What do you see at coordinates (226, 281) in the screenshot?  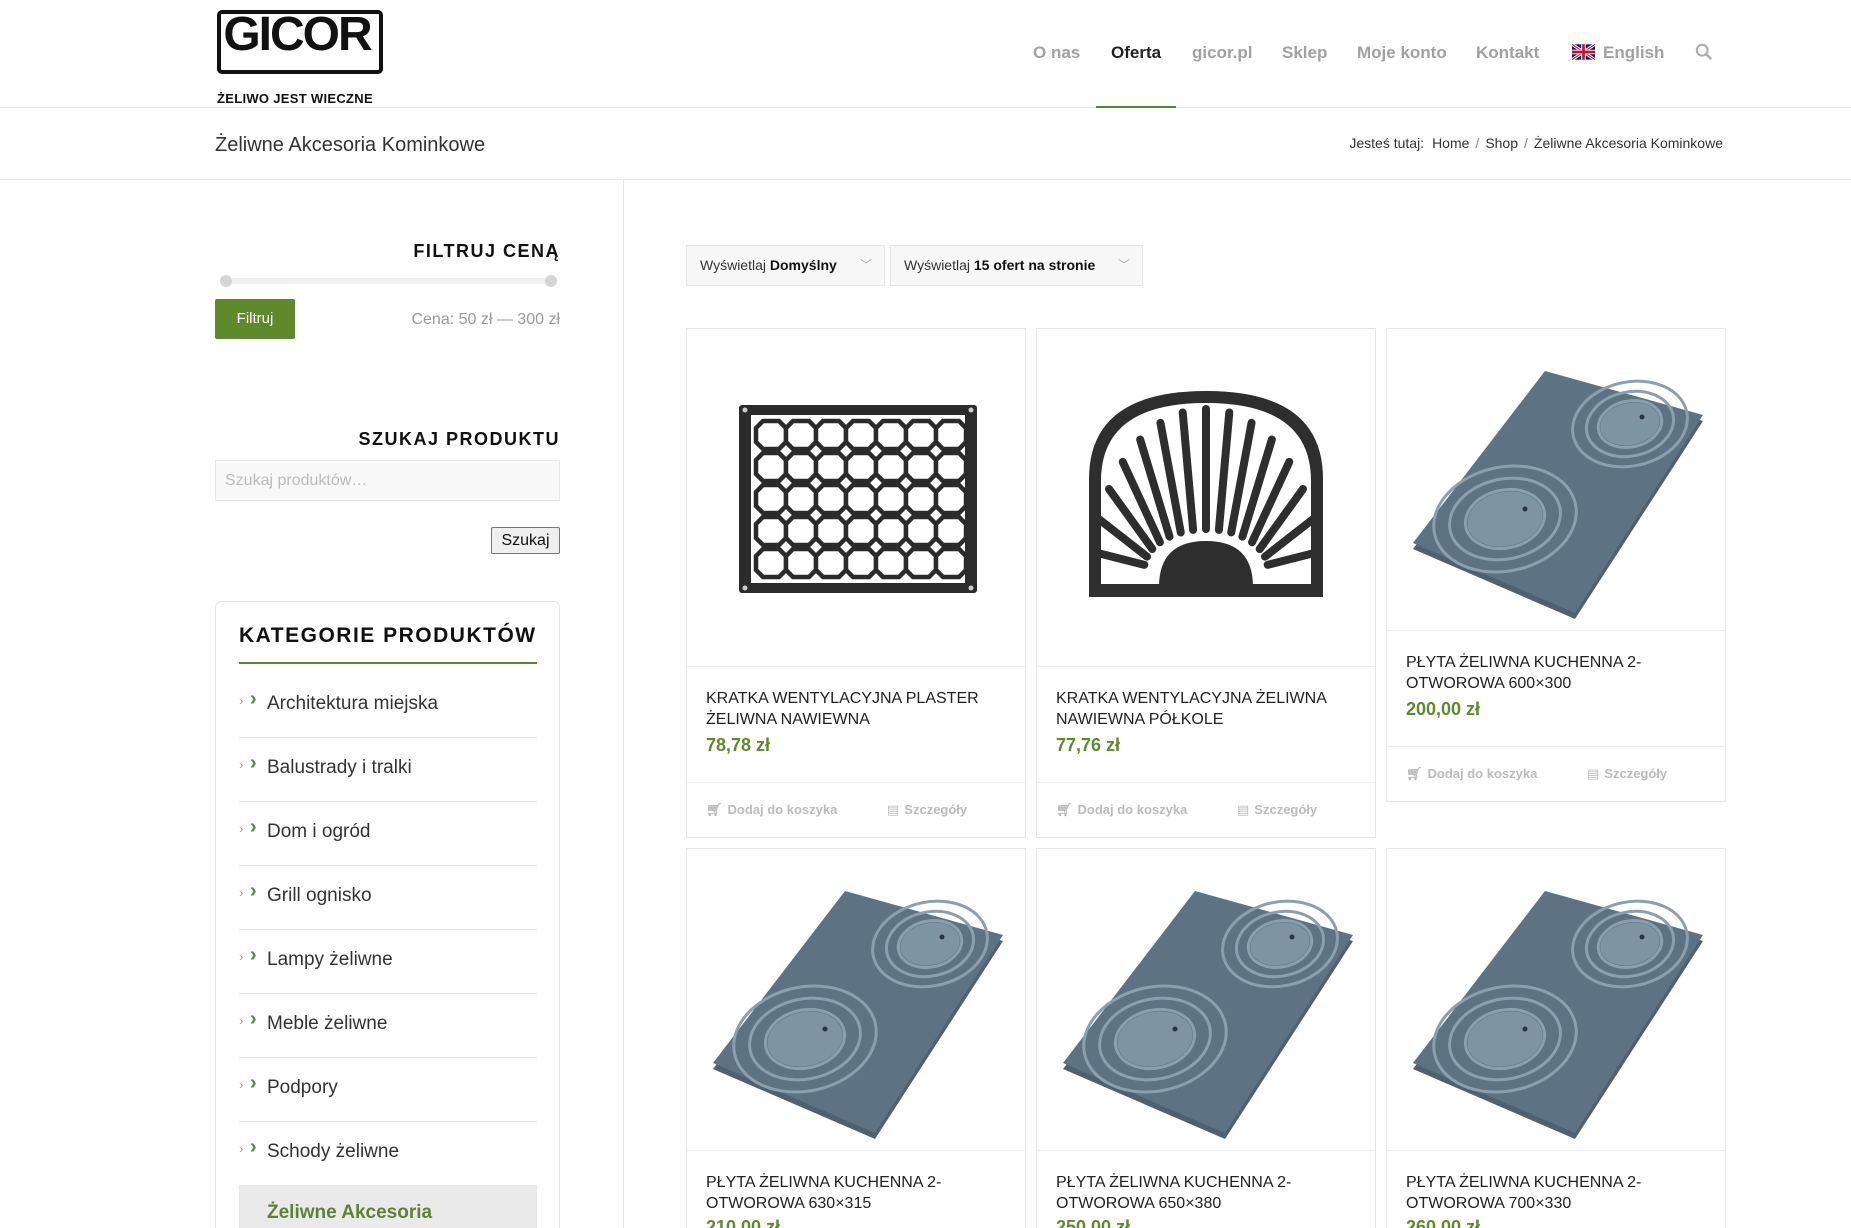 I see `price-slider-min-handle` at bounding box center [226, 281].